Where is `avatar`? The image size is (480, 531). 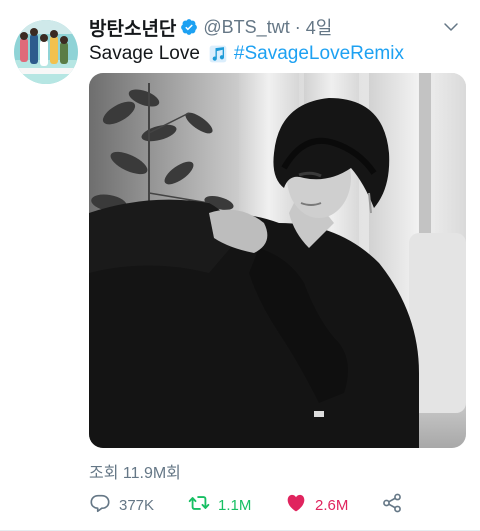
avatar is located at coordinates (46, 52).